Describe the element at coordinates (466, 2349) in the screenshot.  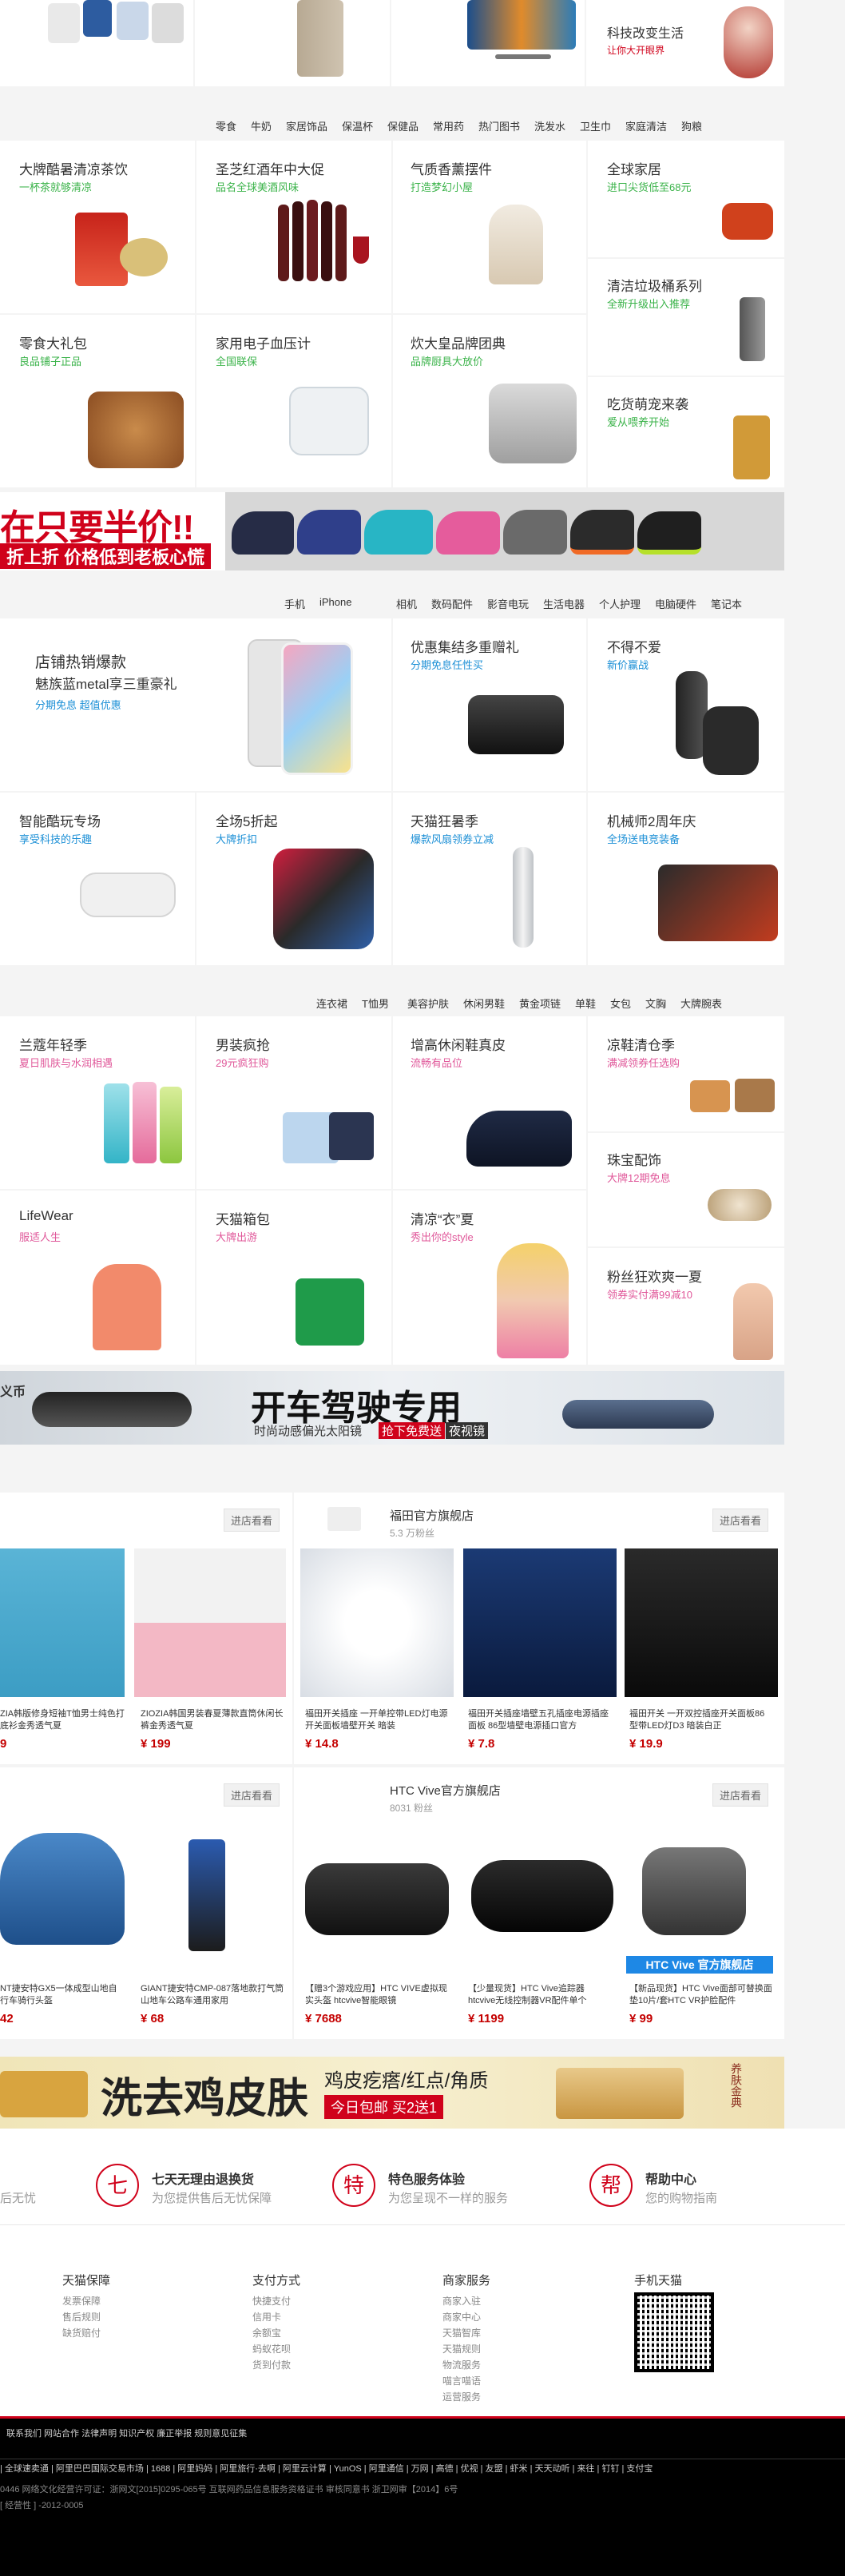
I see `footer-link: 天猫规则` at that location.